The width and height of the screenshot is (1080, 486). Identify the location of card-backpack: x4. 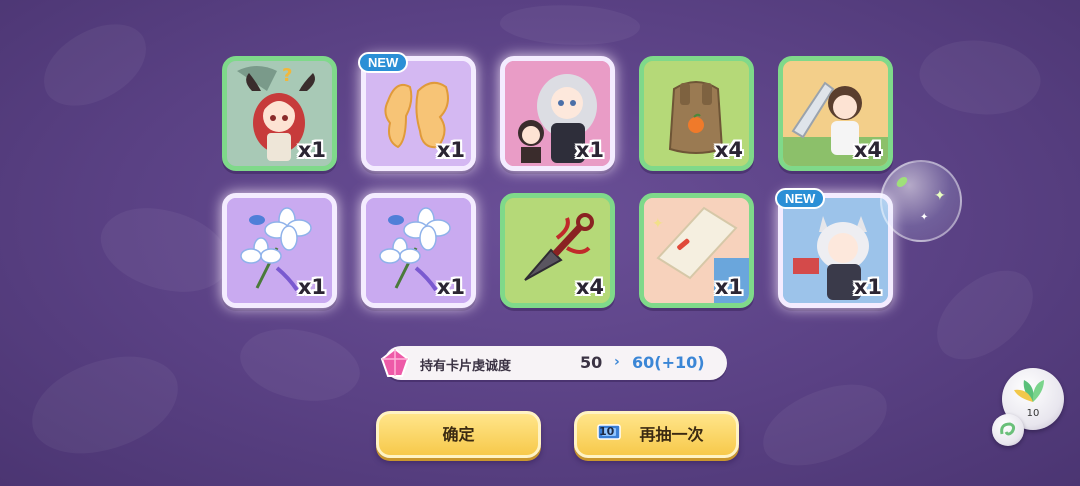
(696, 113).